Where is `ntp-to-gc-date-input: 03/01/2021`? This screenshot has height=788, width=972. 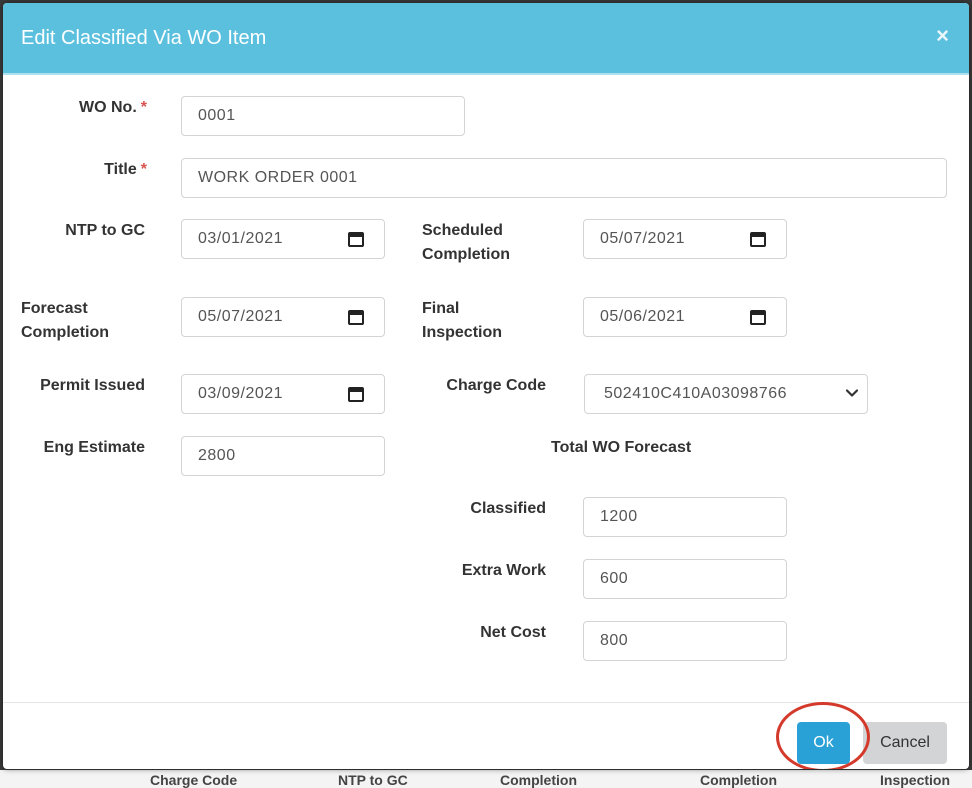
ntp-to-gc-date-input: 03/01/2021 is located at coordinates (283, 239).